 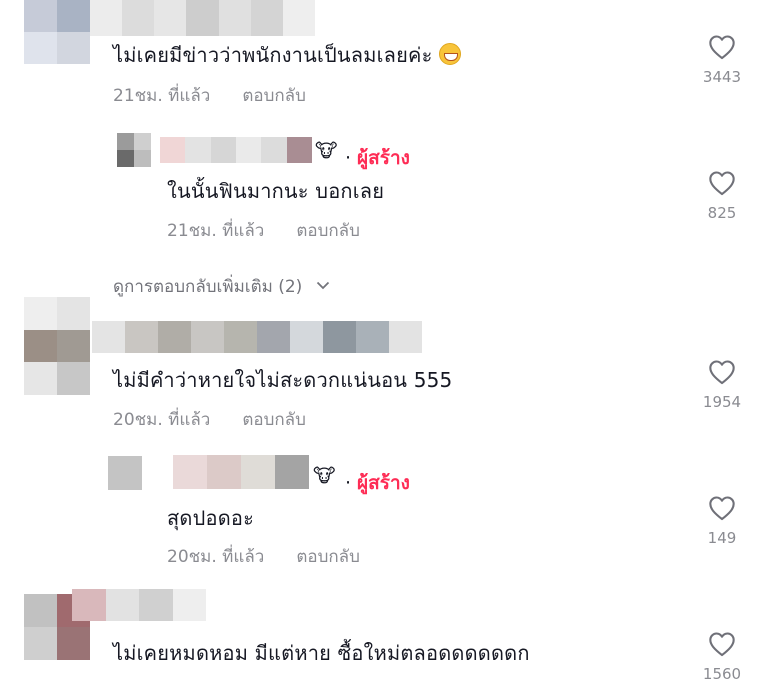 I want to click on like-button: 3443, so click(x=722, y=60).